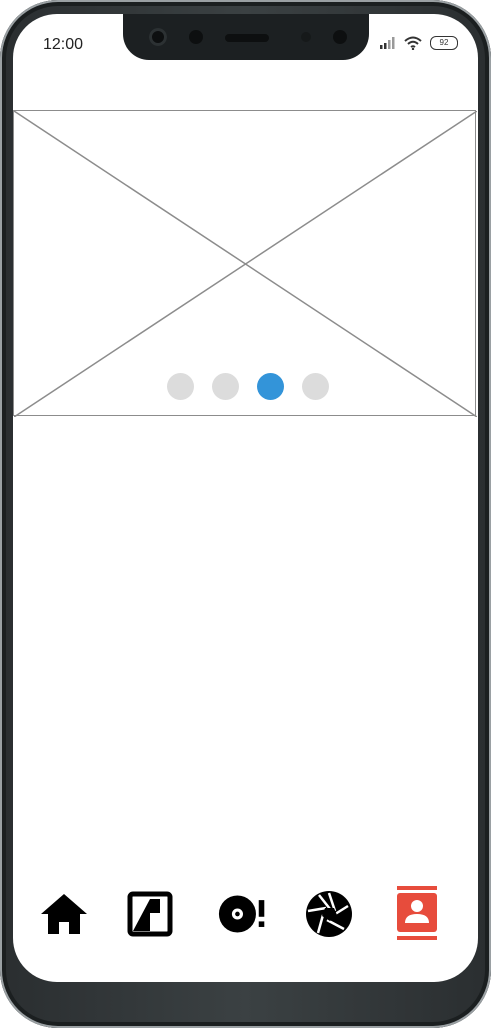 The image size is (491, 1028). What do you see at coordinates (158, 37) in the screenshot?
I see `front-camera-icon` at bounding box center [158, 37].